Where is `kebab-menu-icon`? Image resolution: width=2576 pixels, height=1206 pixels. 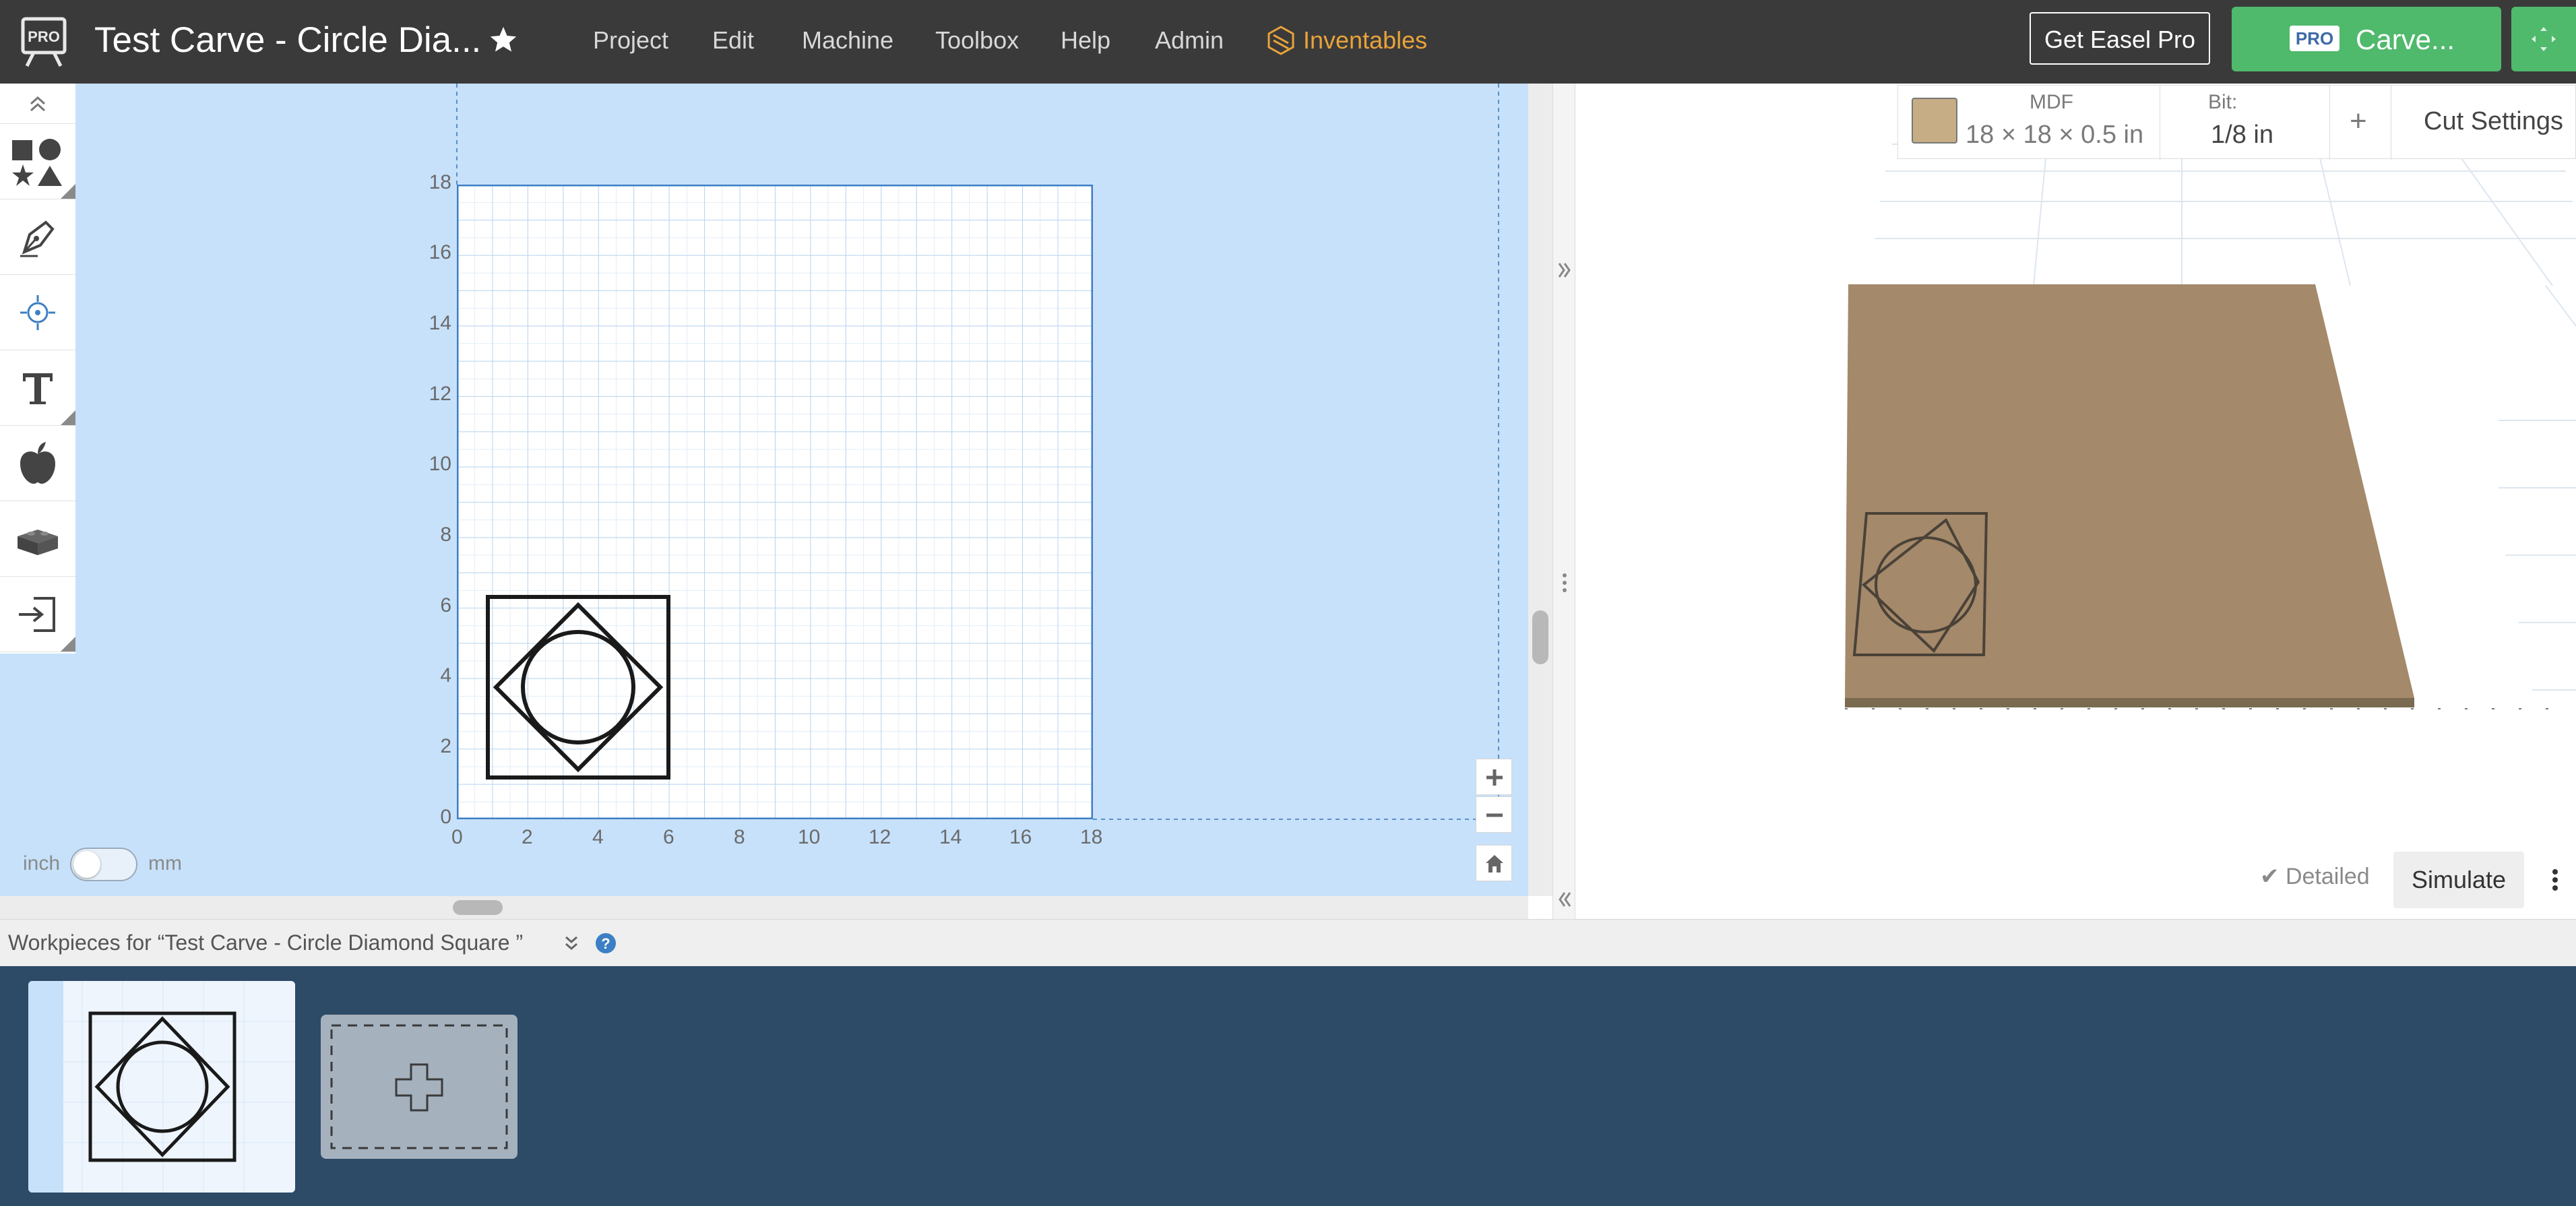
kebab-menu-icon is located at coordinates (2555, 880).